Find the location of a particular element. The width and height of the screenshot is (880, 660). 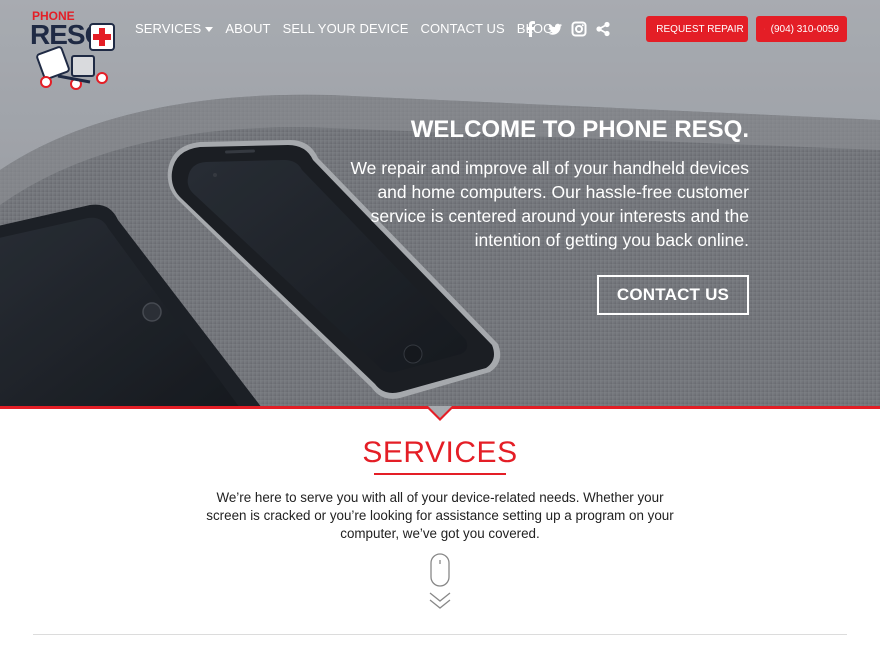

request-repair-label: REQUEST REPAIR is located at coordinates (700, 29).